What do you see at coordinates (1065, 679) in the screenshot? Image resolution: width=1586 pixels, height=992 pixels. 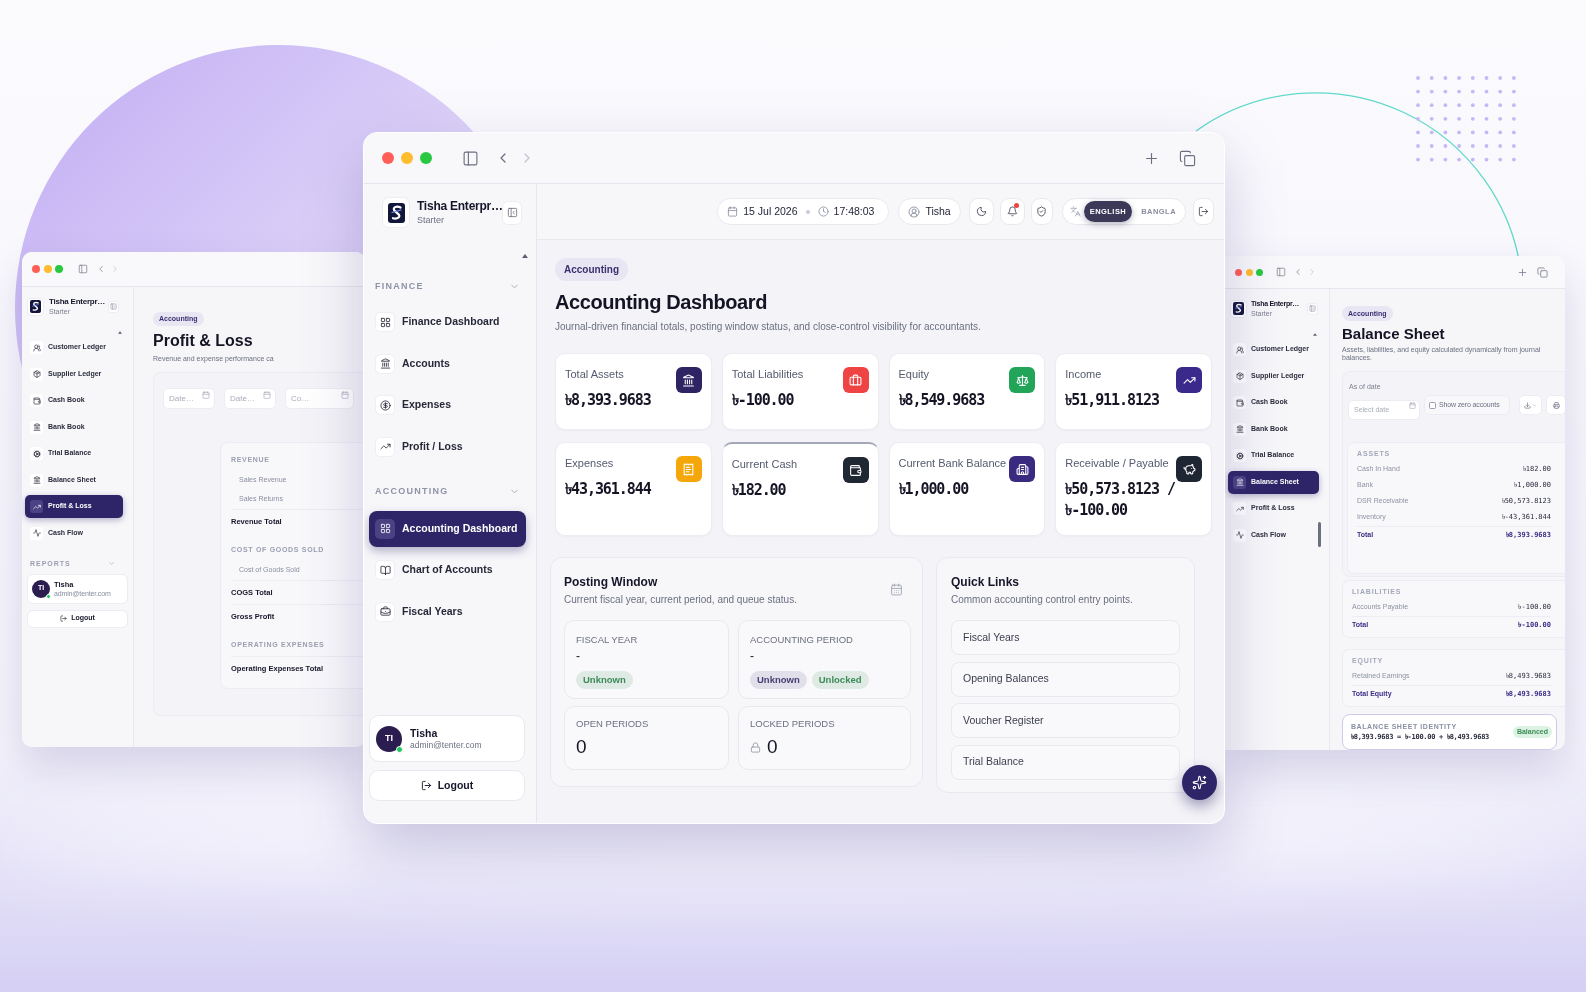 I see `quick-link: Opening Balances` at bounding box center [1065, 679].